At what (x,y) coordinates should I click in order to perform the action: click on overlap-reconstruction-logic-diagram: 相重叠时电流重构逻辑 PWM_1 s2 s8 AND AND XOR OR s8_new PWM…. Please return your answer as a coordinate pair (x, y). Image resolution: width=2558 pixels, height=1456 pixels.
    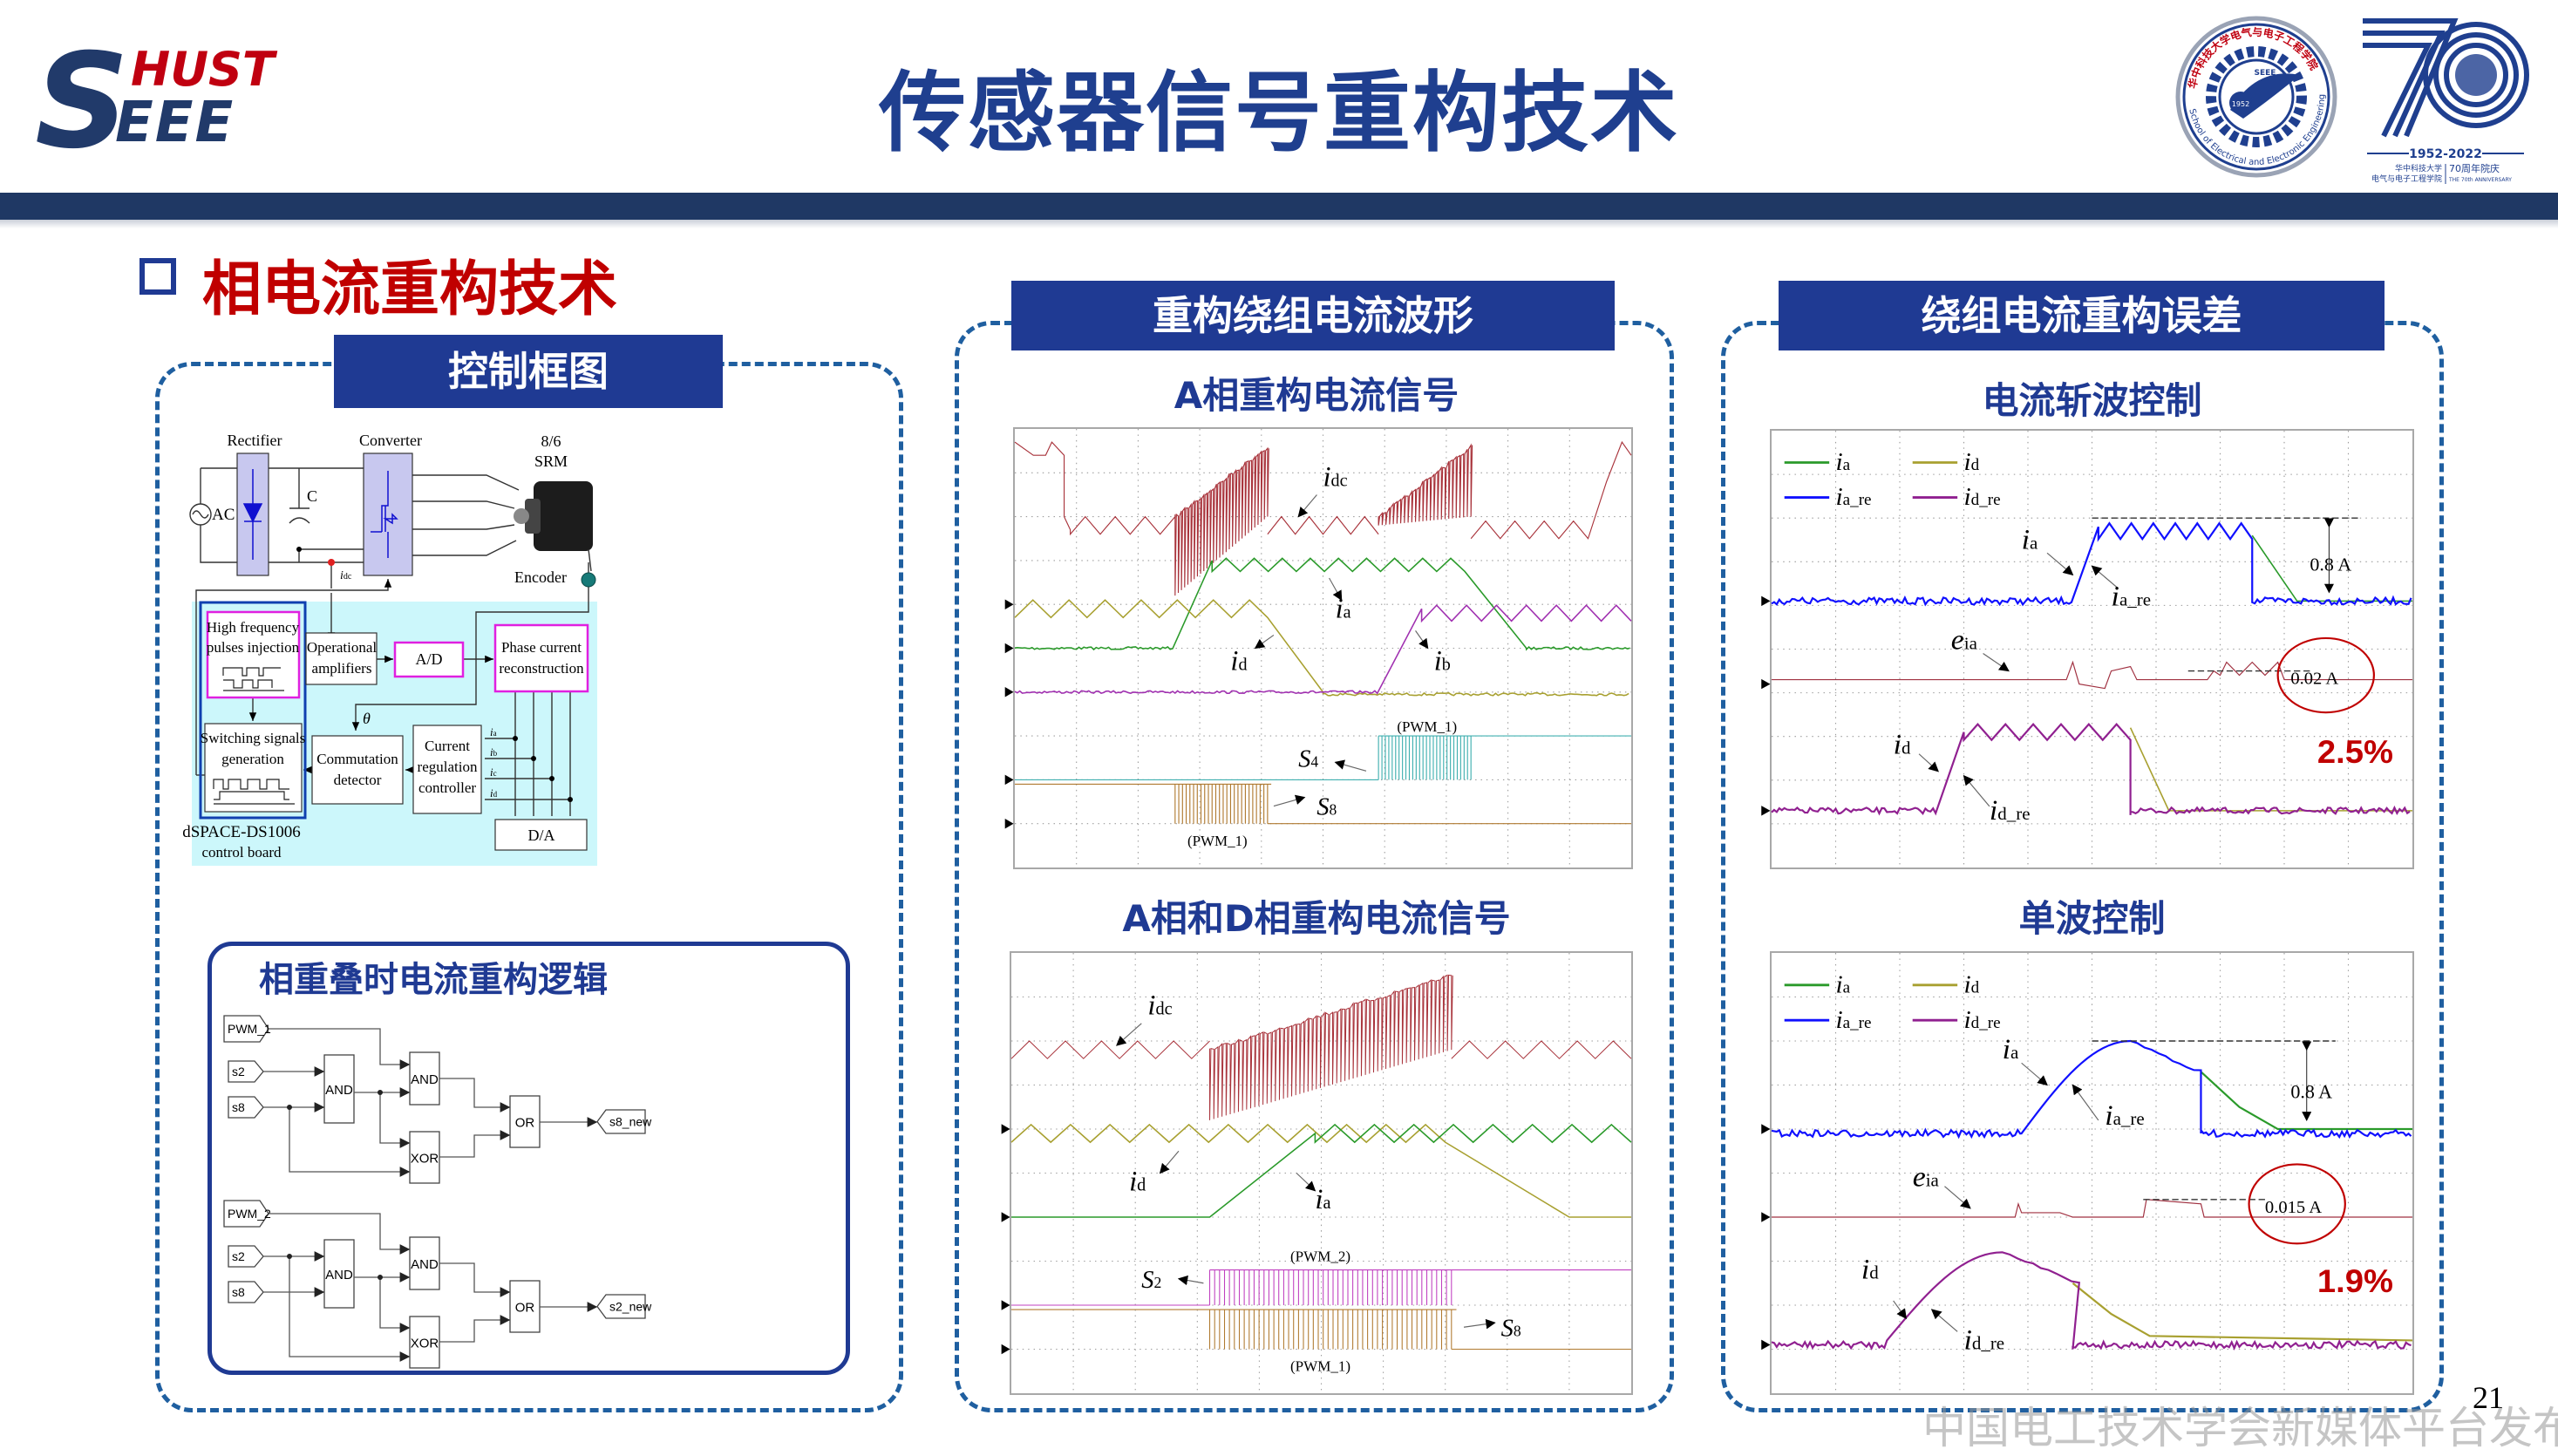
    Looking at the image, I should click on (437, 1164).